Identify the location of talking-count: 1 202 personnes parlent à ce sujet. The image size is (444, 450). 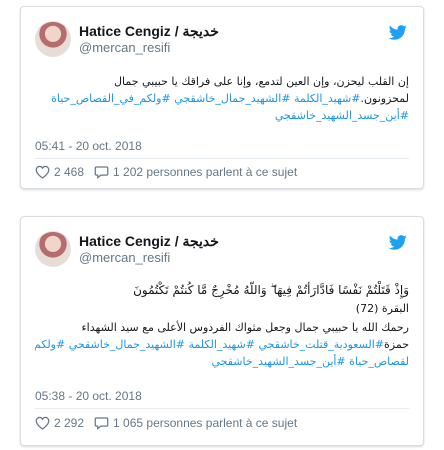
(205, 172).